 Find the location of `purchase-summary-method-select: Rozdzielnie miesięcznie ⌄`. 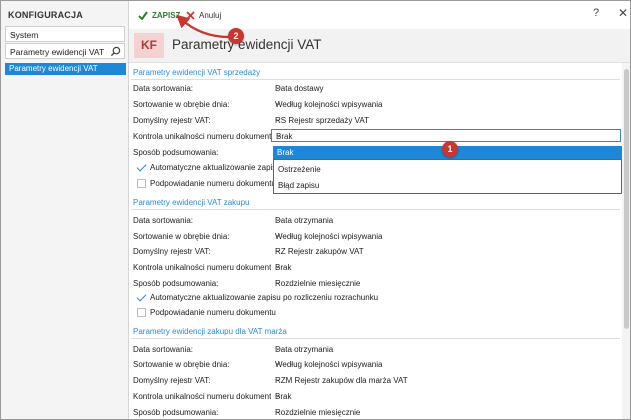

purchase-summary-method-select: Rozdzielnie miesięcznie ⌄ is located at coordinates (446, 283).